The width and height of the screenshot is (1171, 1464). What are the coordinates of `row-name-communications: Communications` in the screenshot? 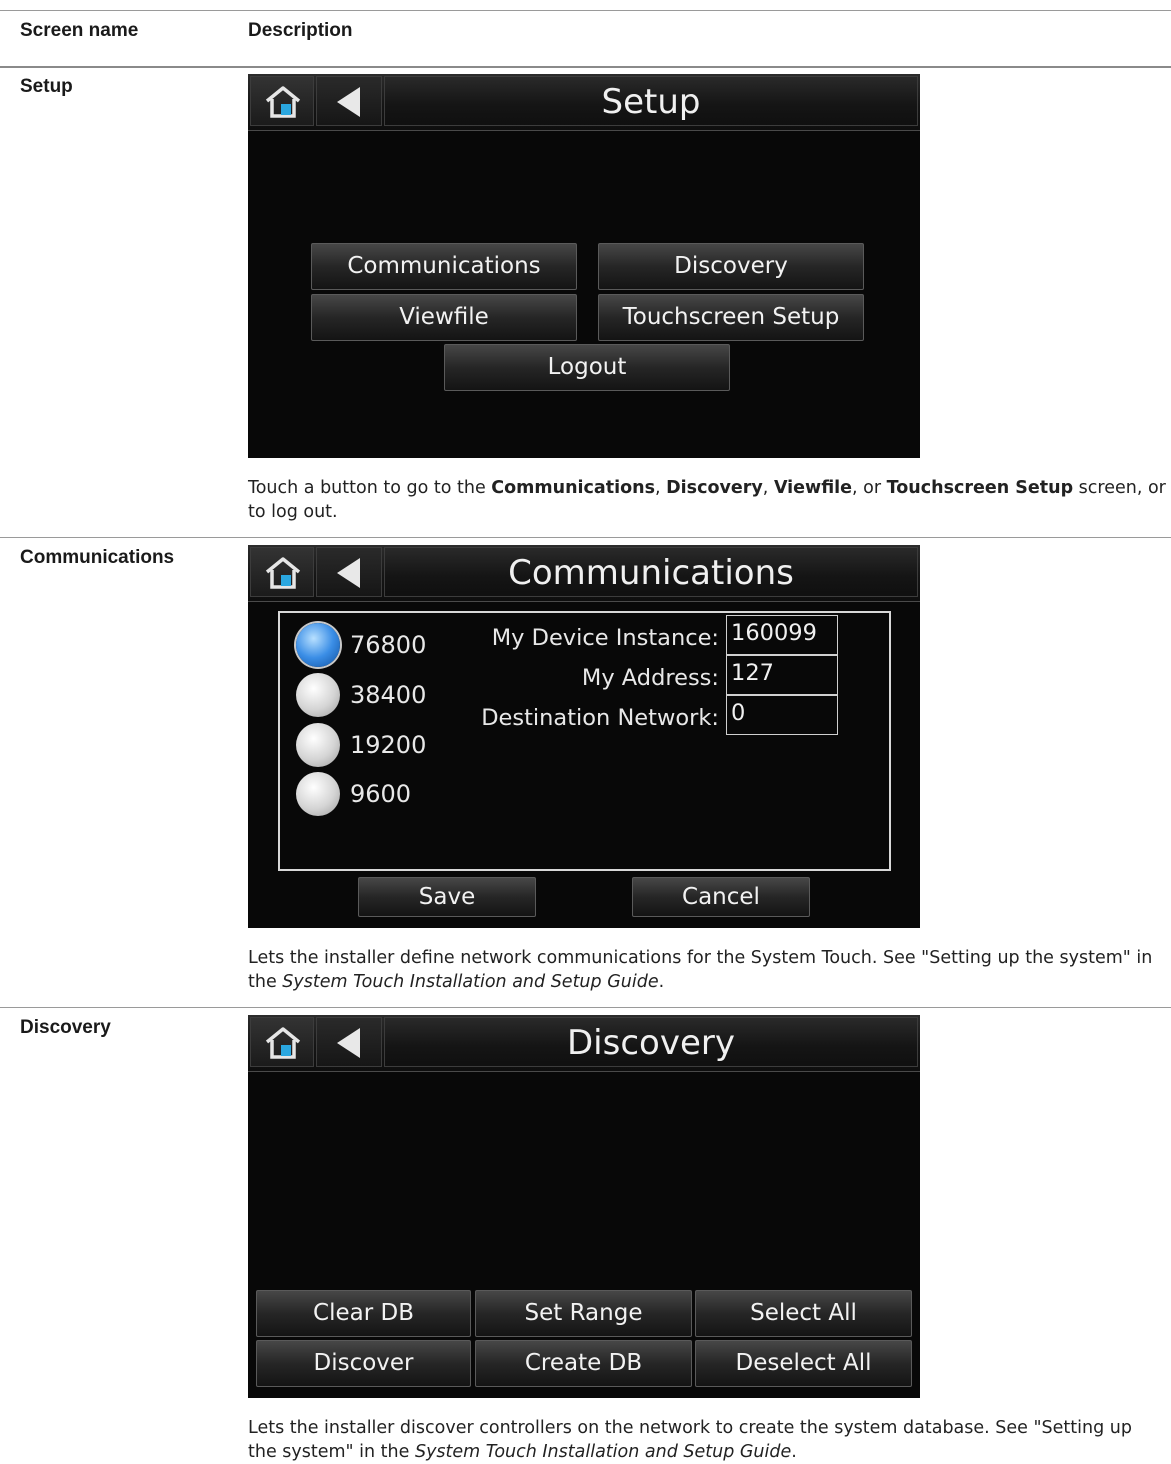 It's located at (97, 557).